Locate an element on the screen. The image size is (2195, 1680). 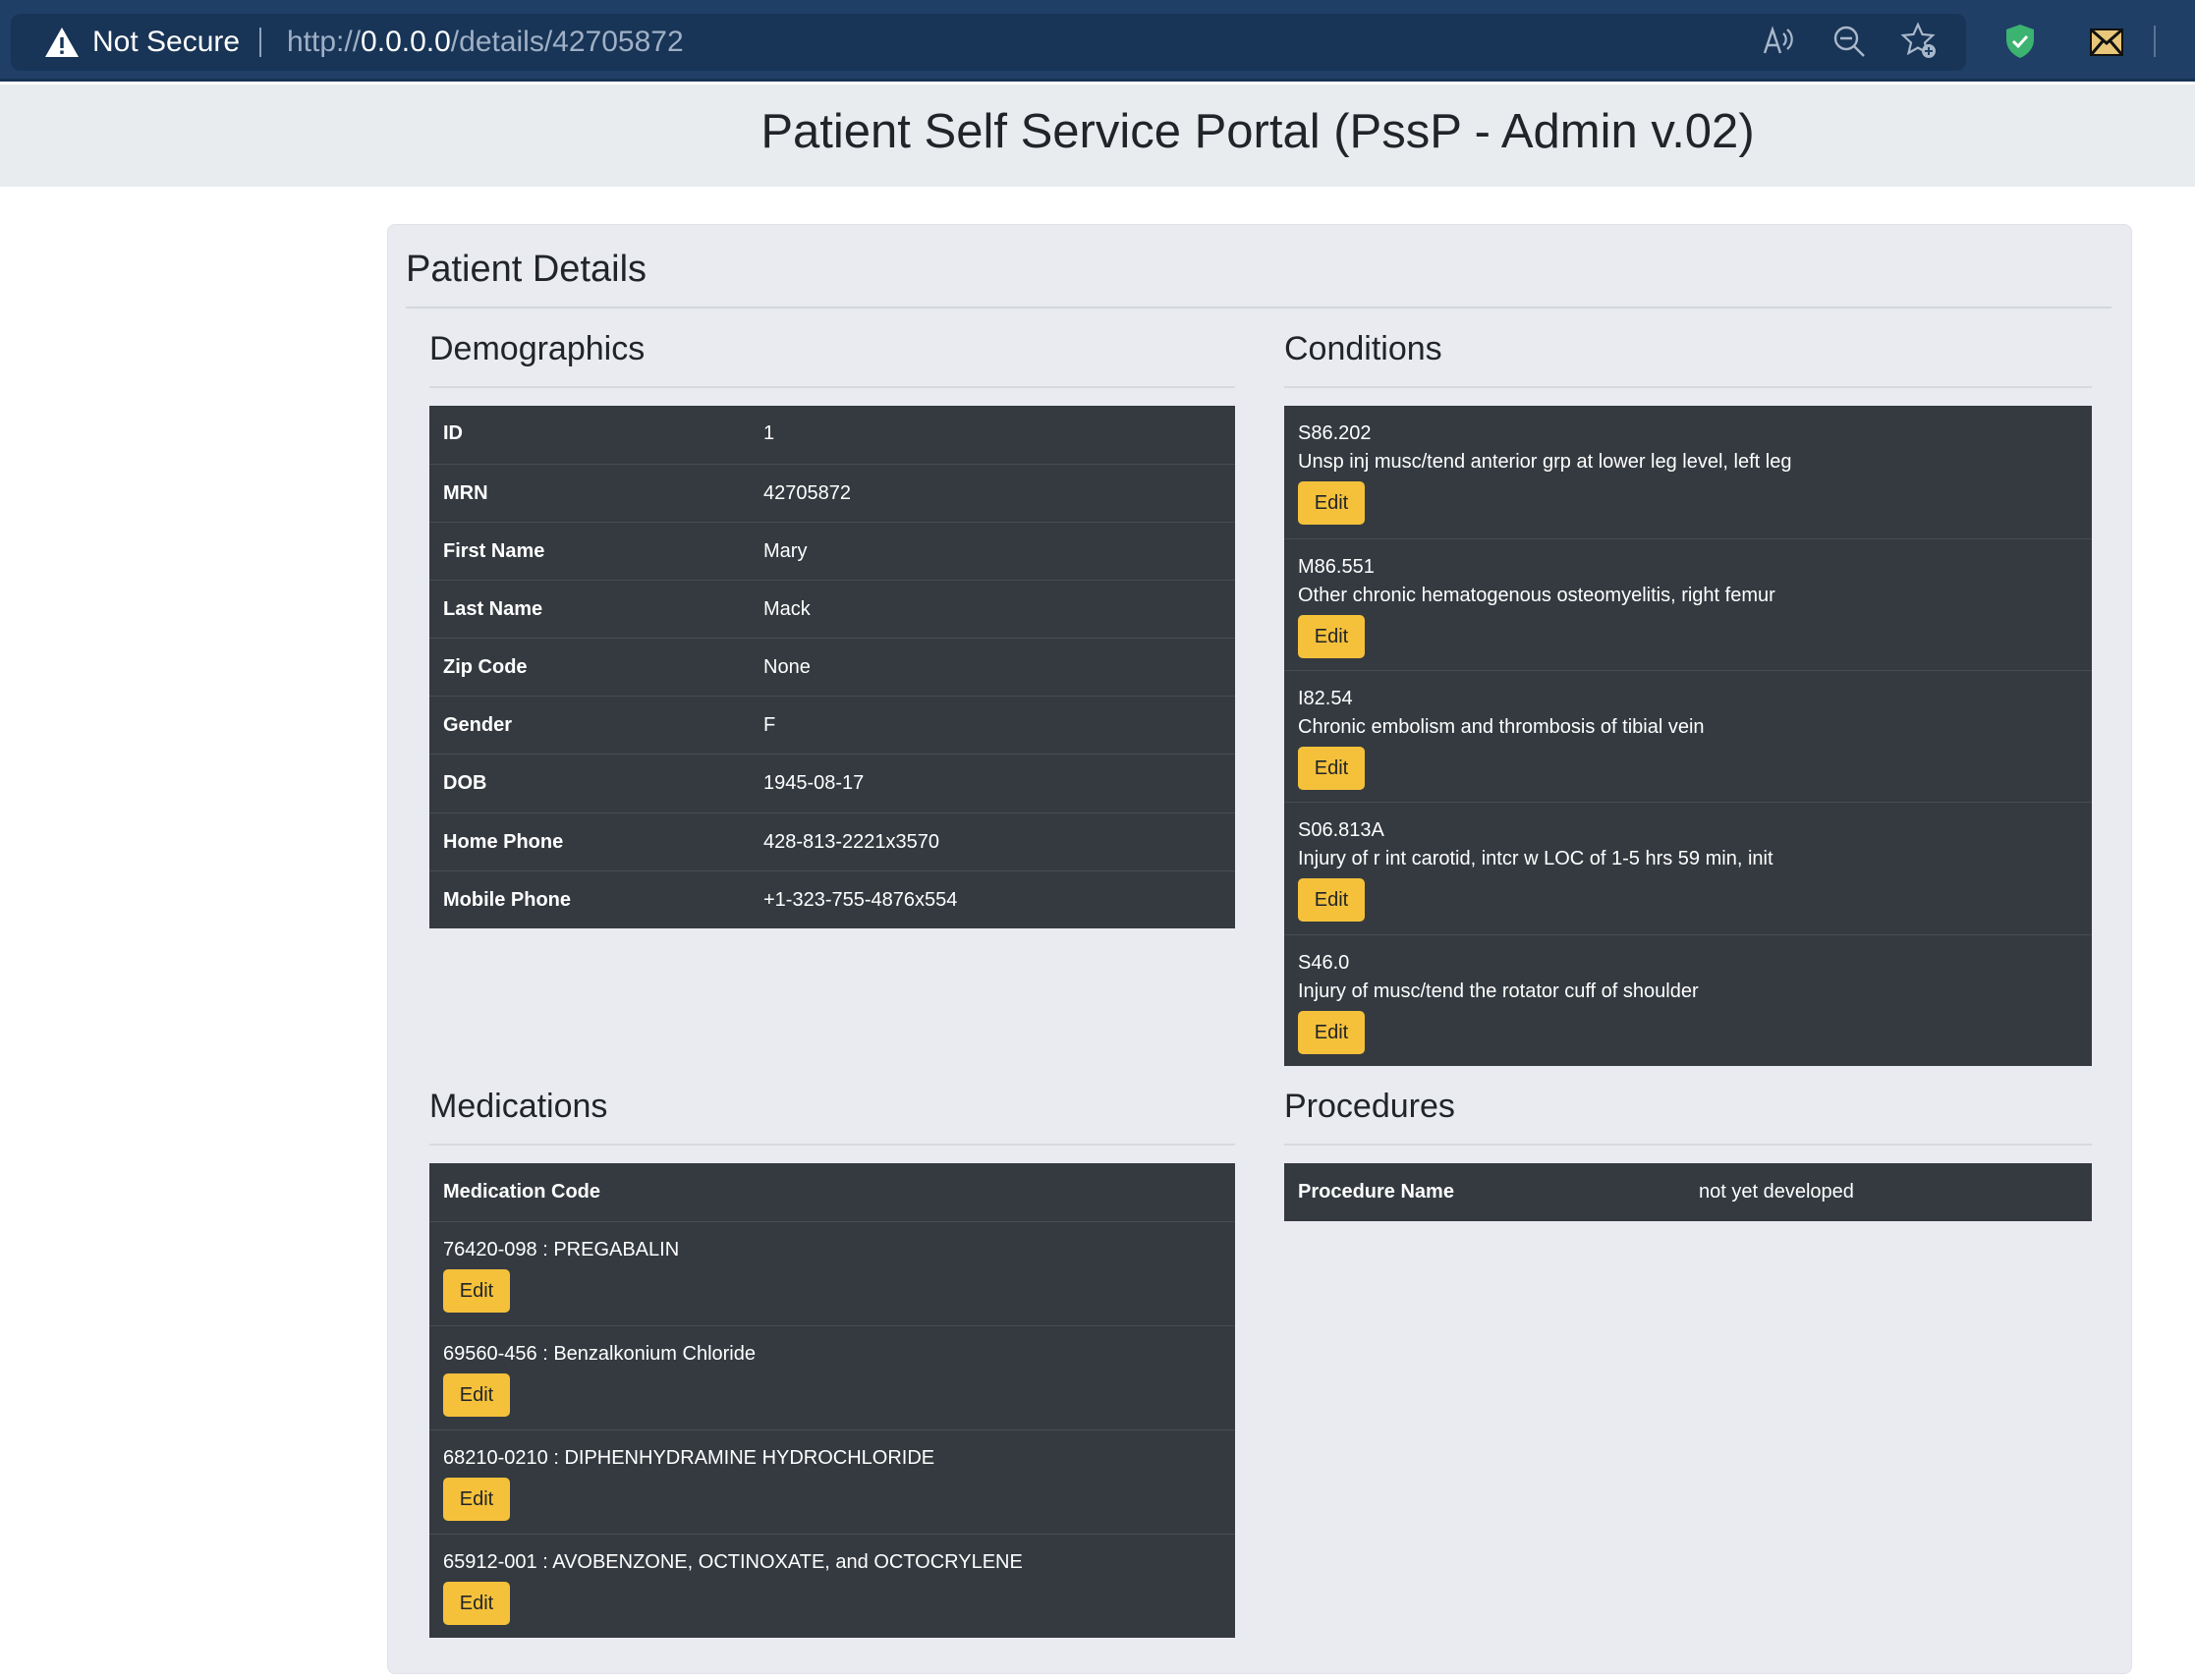
list-item: 76420-098 : PREGABALIN Edit is located at coordinates (832, 1273).